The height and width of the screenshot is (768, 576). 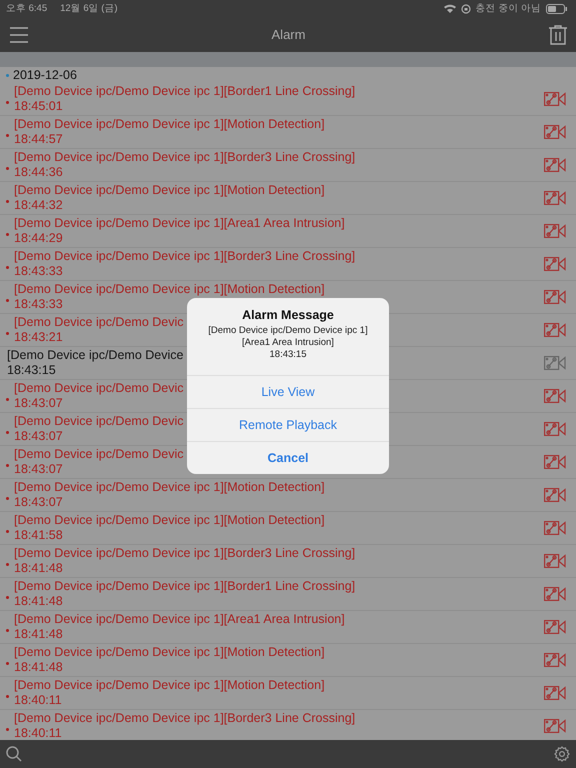 What do you see at coordinates (288, 594) in the screenshot?
I see `alarm-row: [Demo Device ipc/Demo Device ipc 1][Border1 Line Crossing] 18:41:48` at bounding box center [288, 594].